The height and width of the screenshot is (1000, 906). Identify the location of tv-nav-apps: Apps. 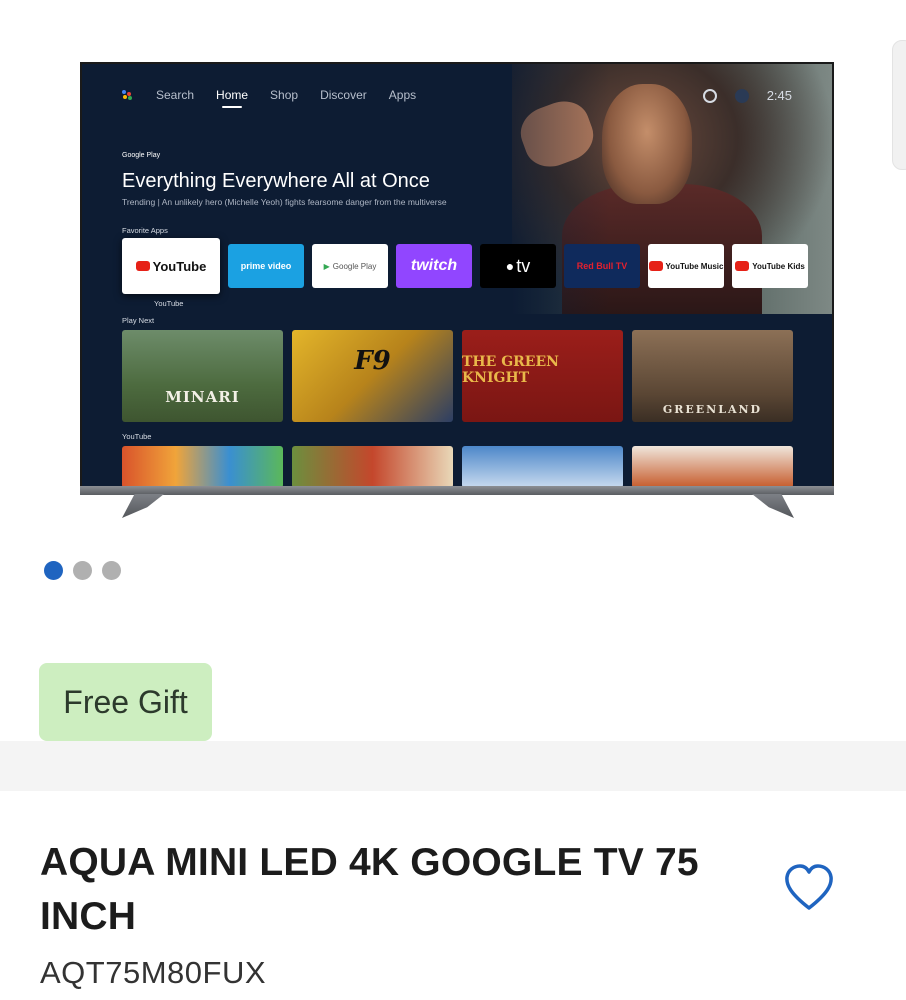
(402, 95).